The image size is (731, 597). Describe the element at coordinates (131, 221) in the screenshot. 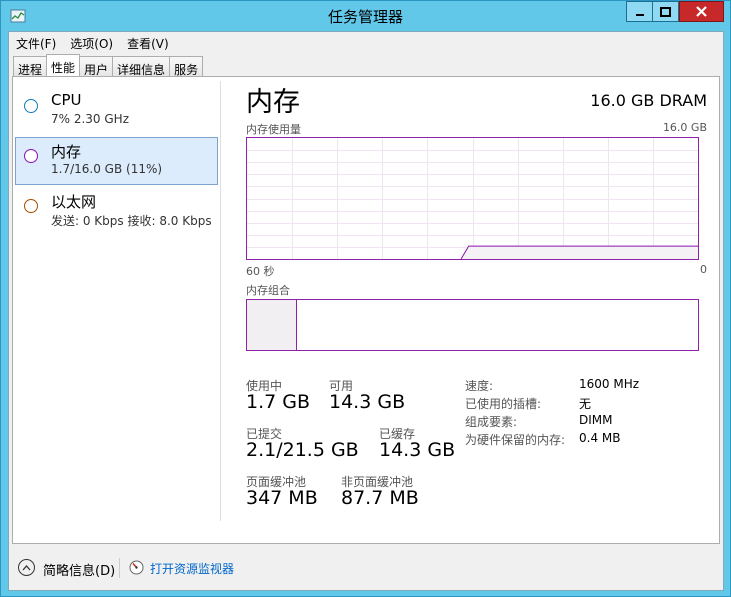

I see `sidebar-item-detail: 发送: 0 Kbps 接收: 8.0 Kbps` at that location.